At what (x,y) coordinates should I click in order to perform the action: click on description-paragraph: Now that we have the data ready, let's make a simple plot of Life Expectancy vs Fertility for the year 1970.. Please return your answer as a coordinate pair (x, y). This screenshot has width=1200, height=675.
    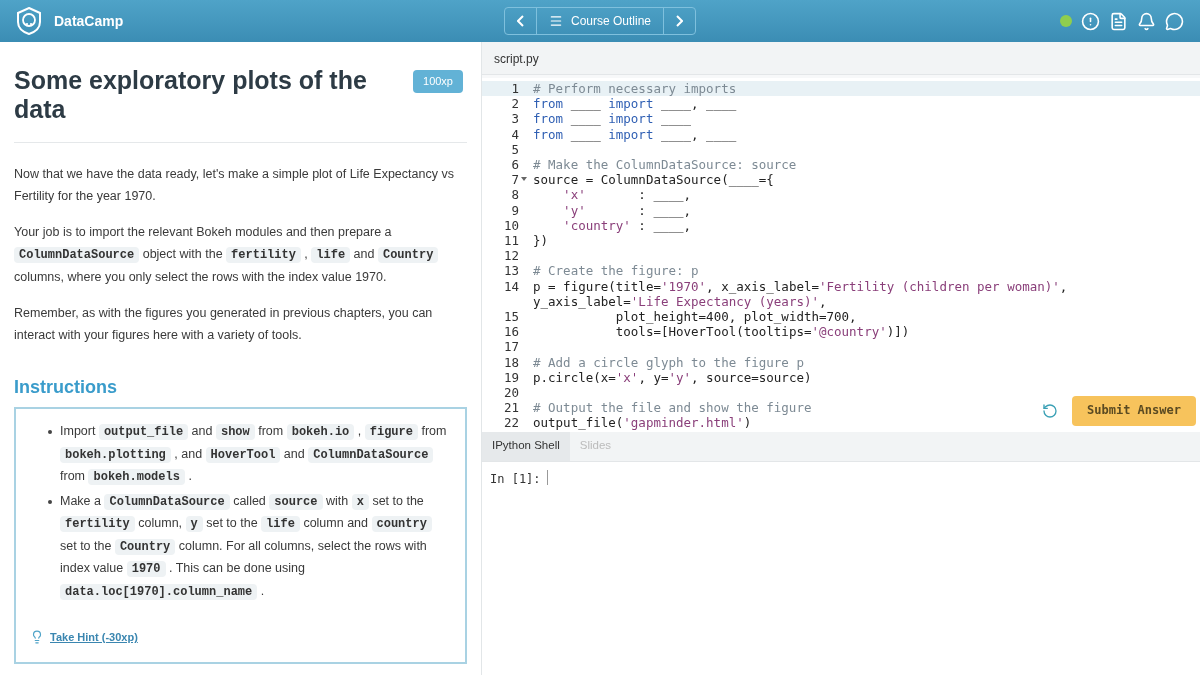
    Looking at the image, I should click on (234, 185).